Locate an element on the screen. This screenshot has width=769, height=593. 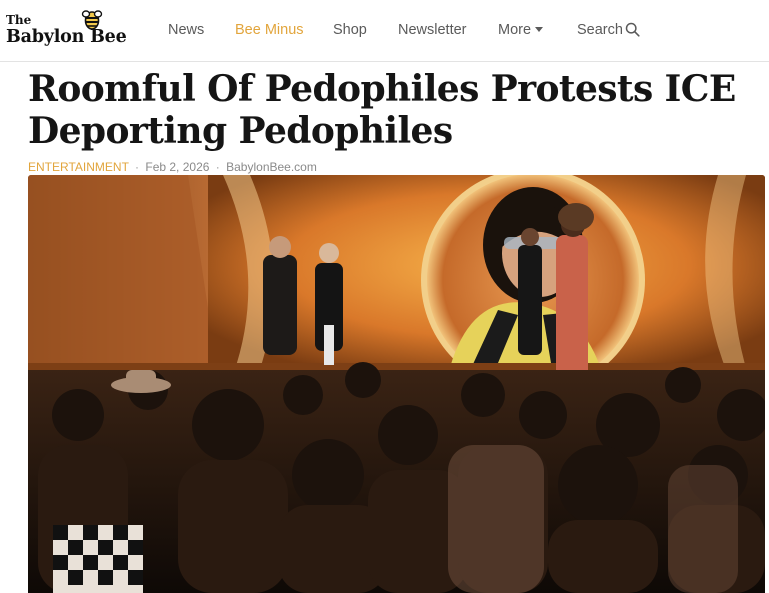
nav-item-more: More is located at coordinates (521, 30).